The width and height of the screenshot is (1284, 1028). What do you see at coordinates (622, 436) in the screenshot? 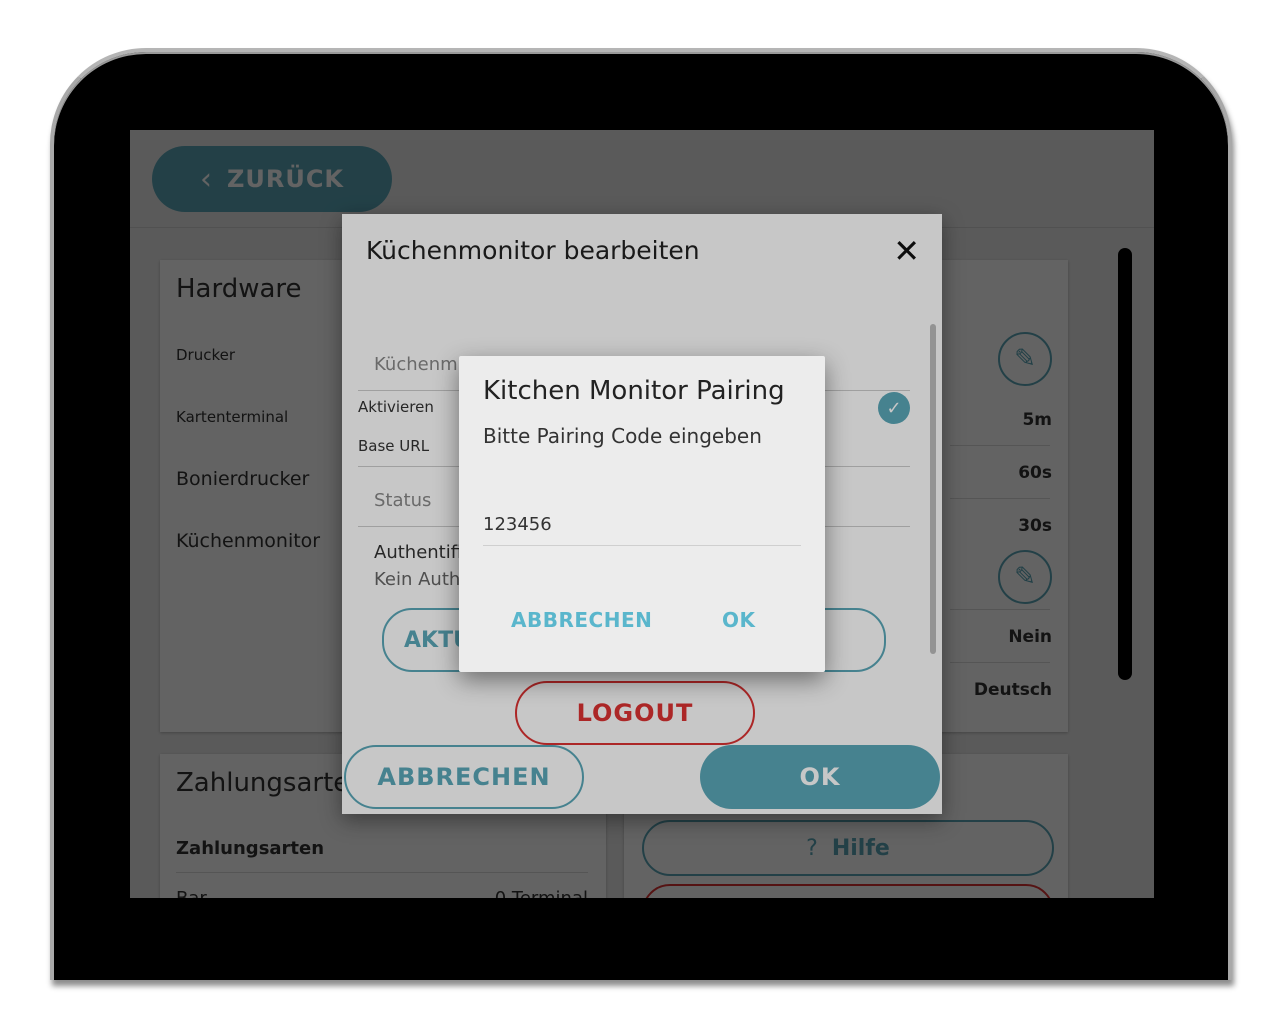
I see `pairing-message: Bitte Pairing Code eingeben` at bounding box center [622, 436].